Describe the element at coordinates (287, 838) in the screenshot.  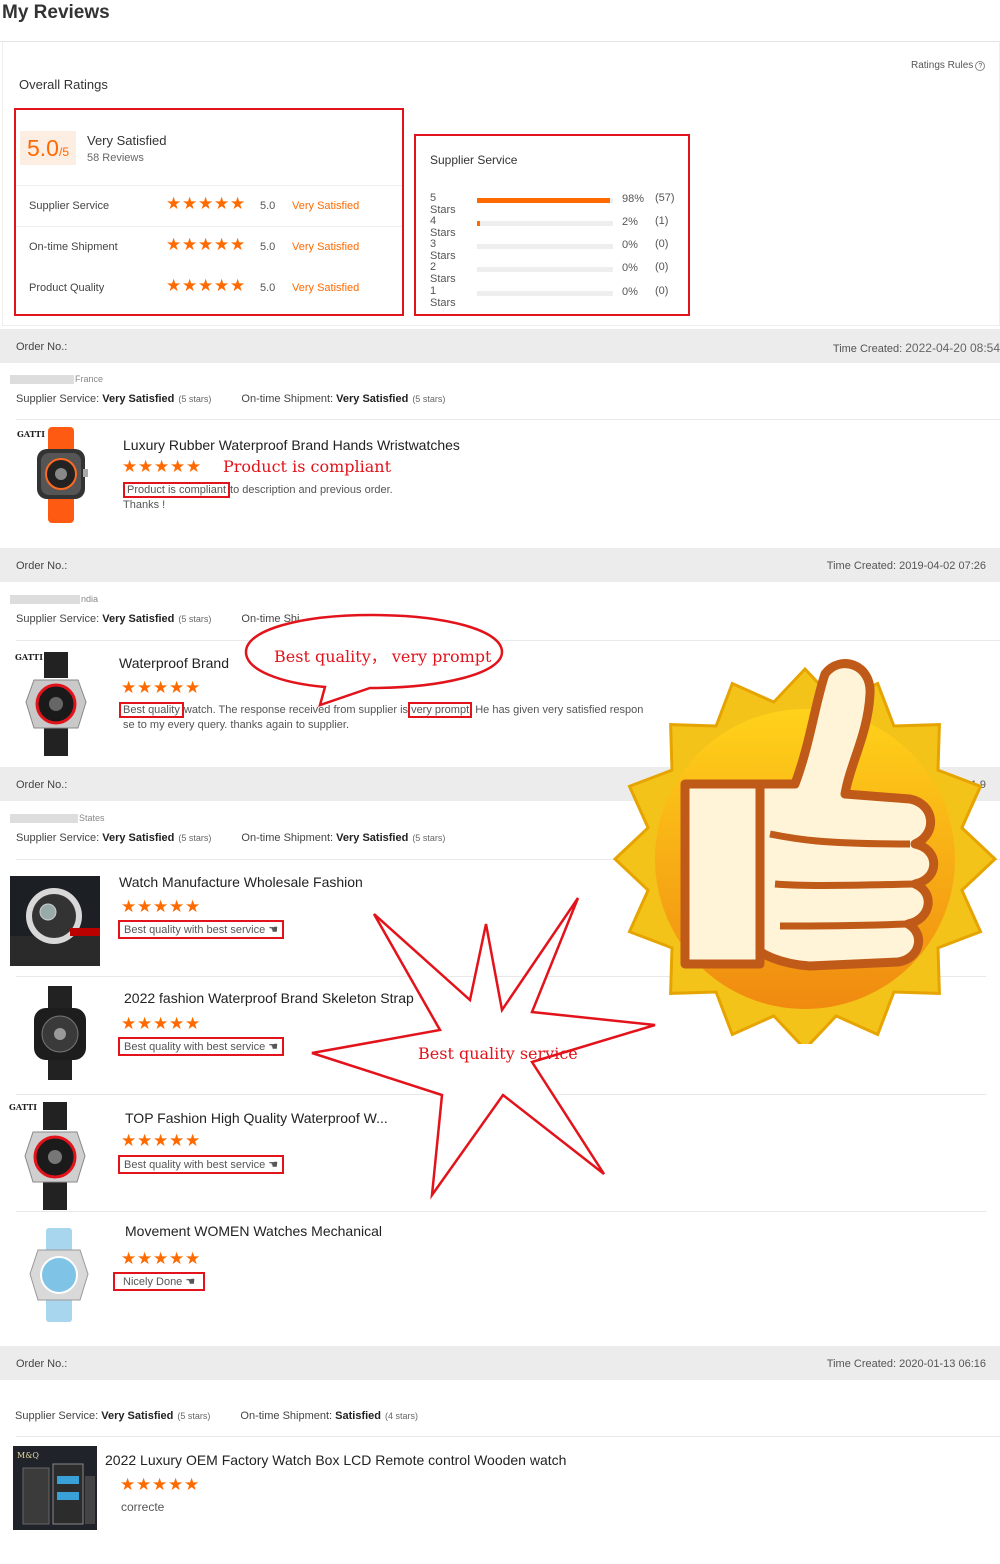
I see `shipment-label: On-time Shipment:` at that location.